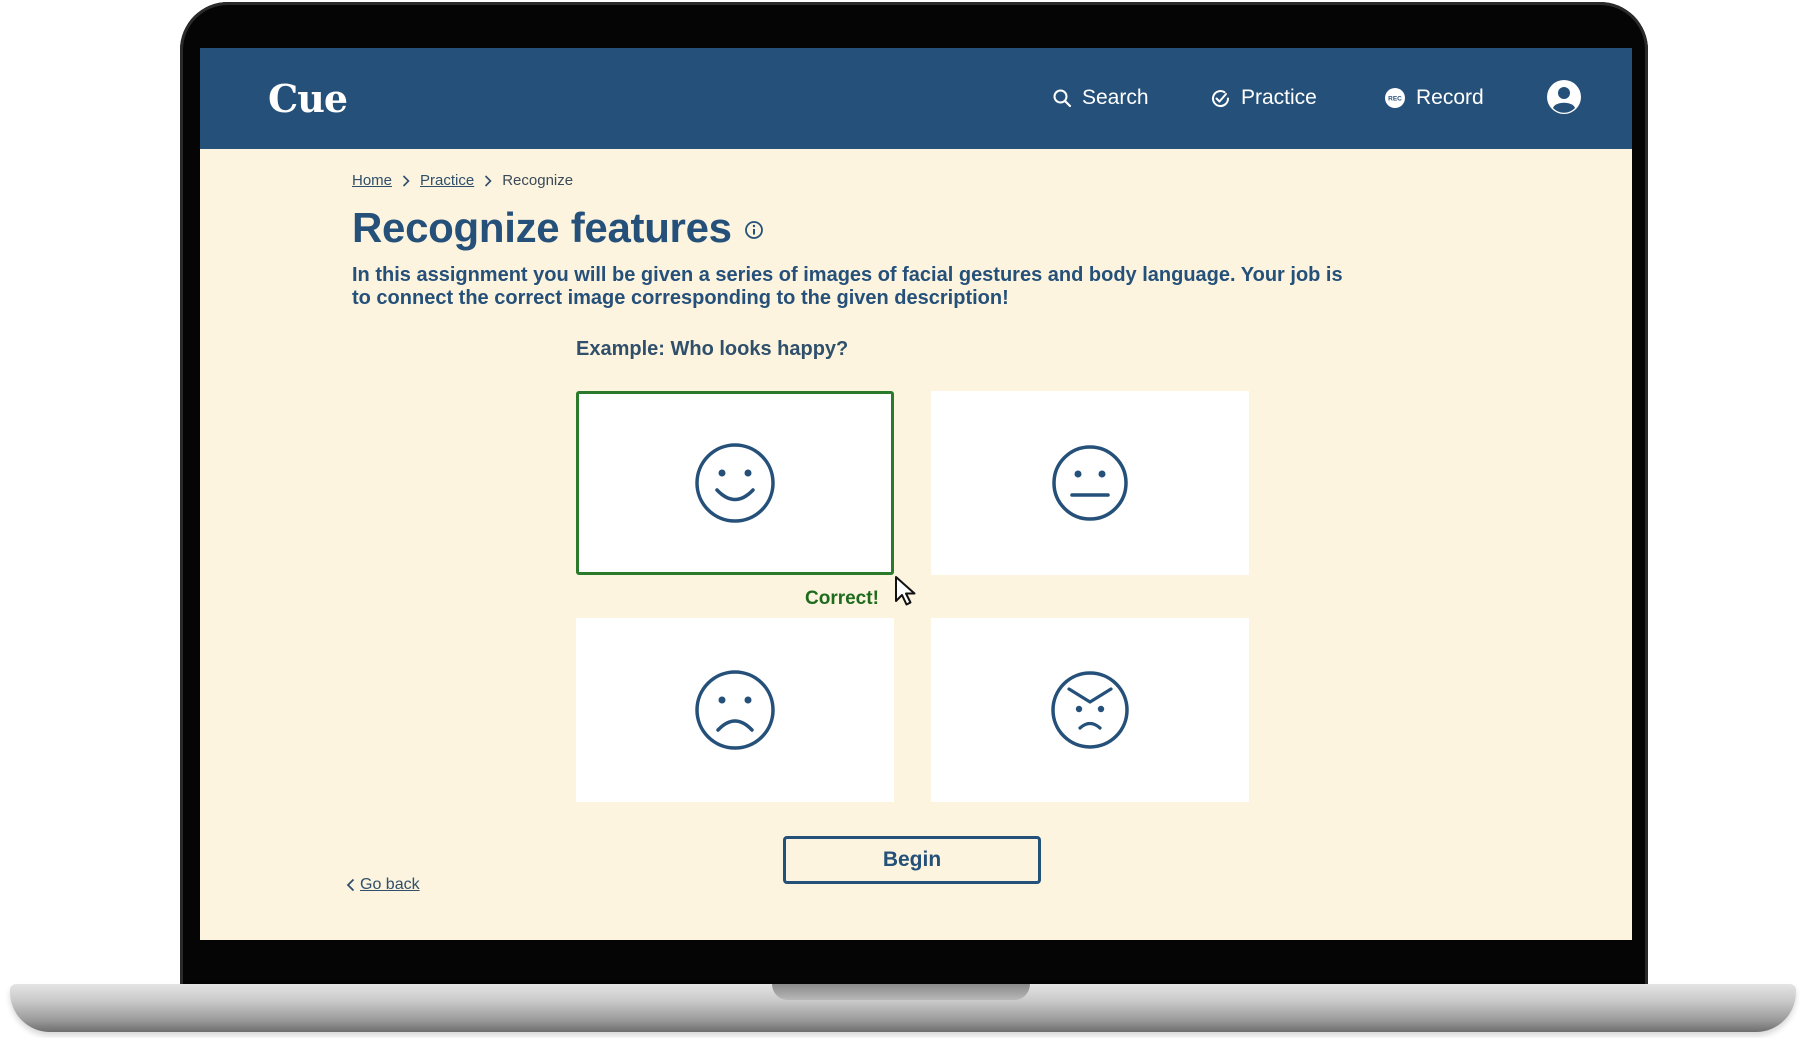  I want to click on smiley-face-icon, so click(735, 483).